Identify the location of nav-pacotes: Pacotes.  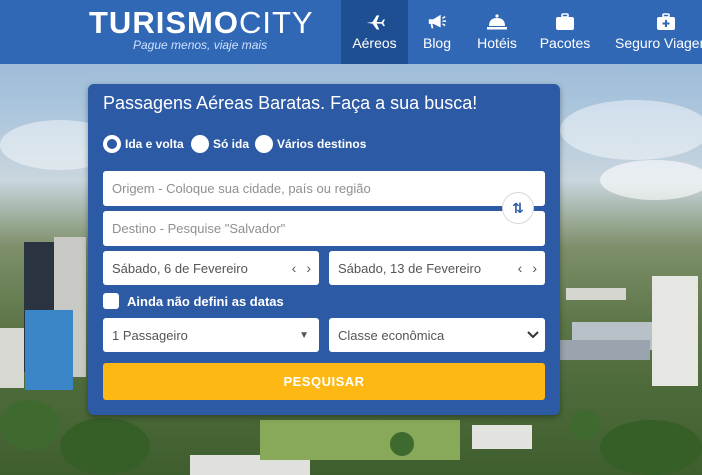
(565, 32).